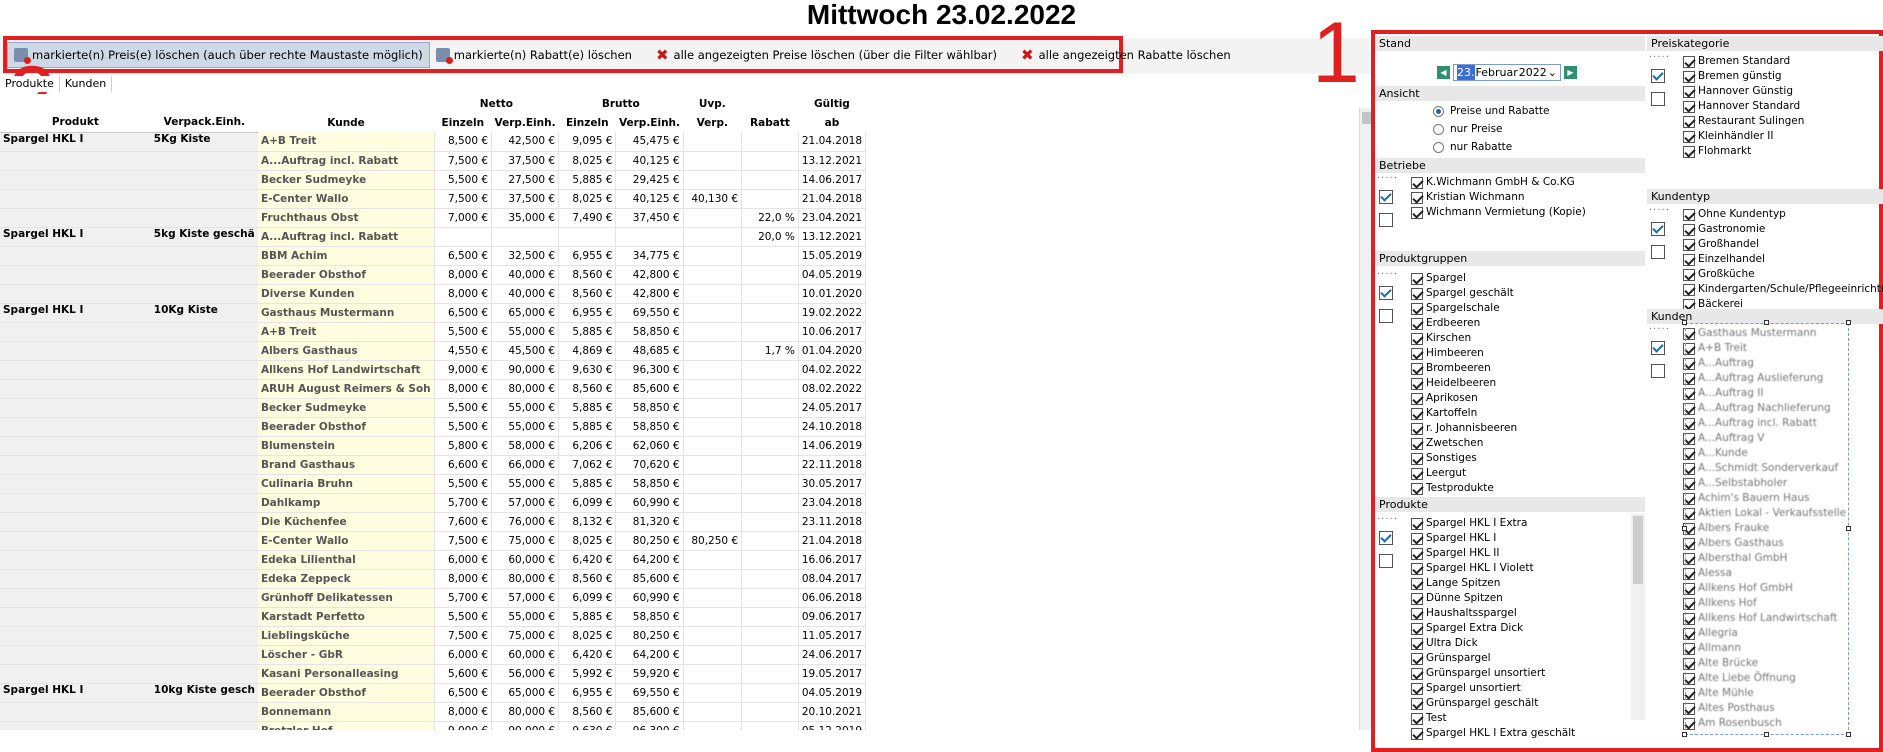 This screenshot has height=752, width=1883. What do you see at coordinates (1721, 244) in the screenshot?
I see `kundentyp-item: Großhandel` at bounding box center [1721, 244].